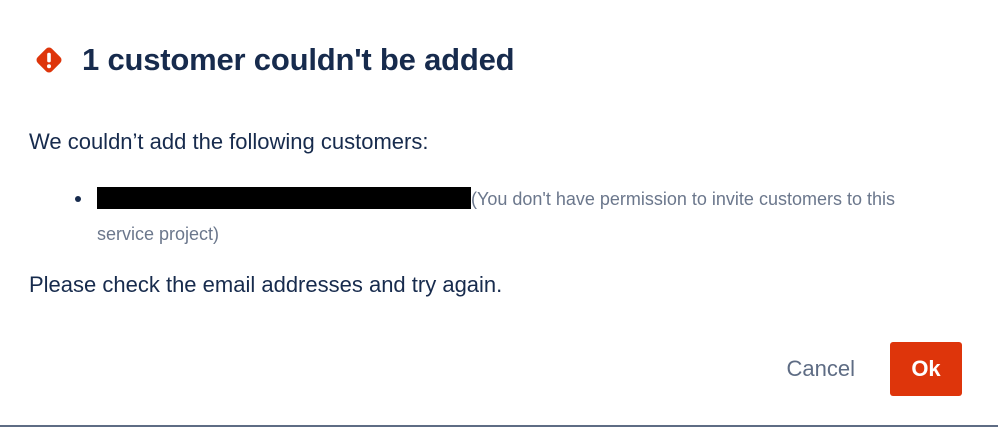 The width and height of the screenshot is (998, 427). Describe the element at coordinates (229, 141) in the screenshot. I see `intro-text: We couldn’t add the following customers:` at that location.